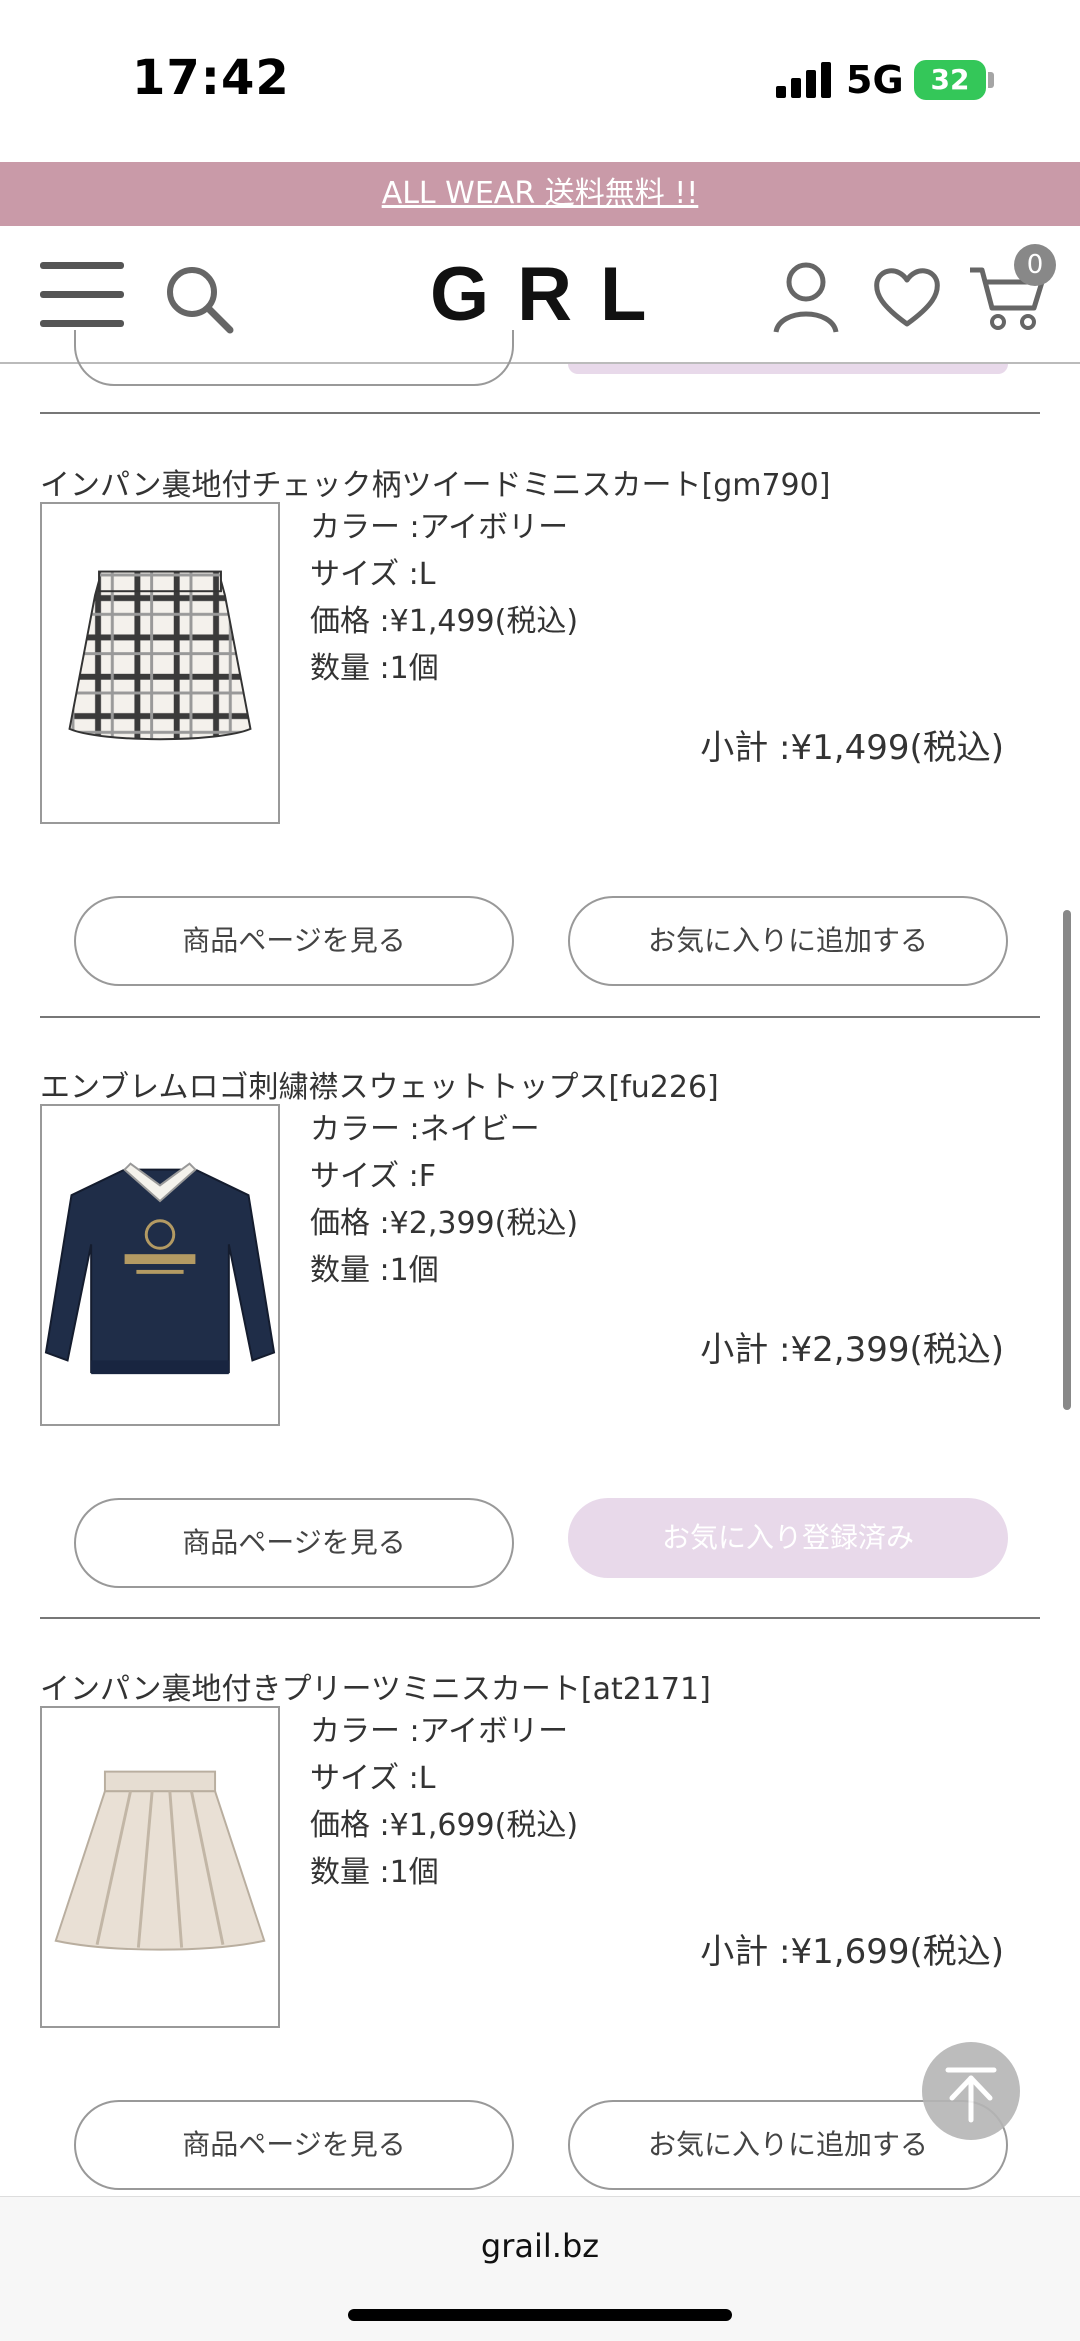 Image resolution: width=1080 pixels, height=2341 pixels. What do you see at coordinates (1067, 1160) in the screenshot?
I see `scrollbar` at bounding box center [1067, 1160].